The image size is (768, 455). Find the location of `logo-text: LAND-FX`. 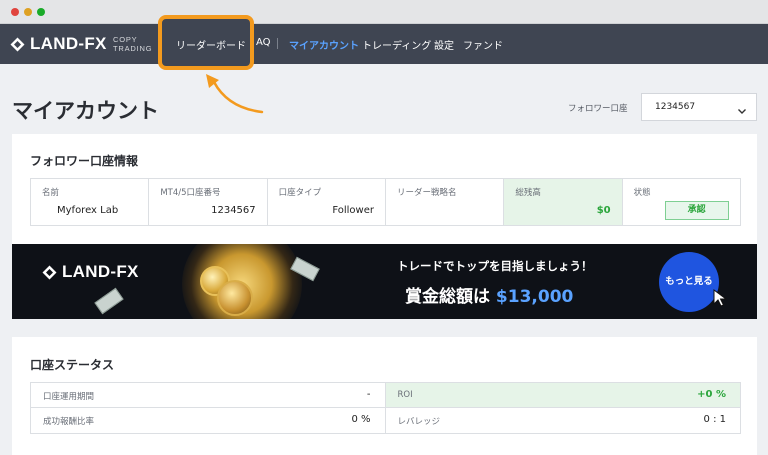

logo-text: LAND-FX is located at coordinates (68, 43).